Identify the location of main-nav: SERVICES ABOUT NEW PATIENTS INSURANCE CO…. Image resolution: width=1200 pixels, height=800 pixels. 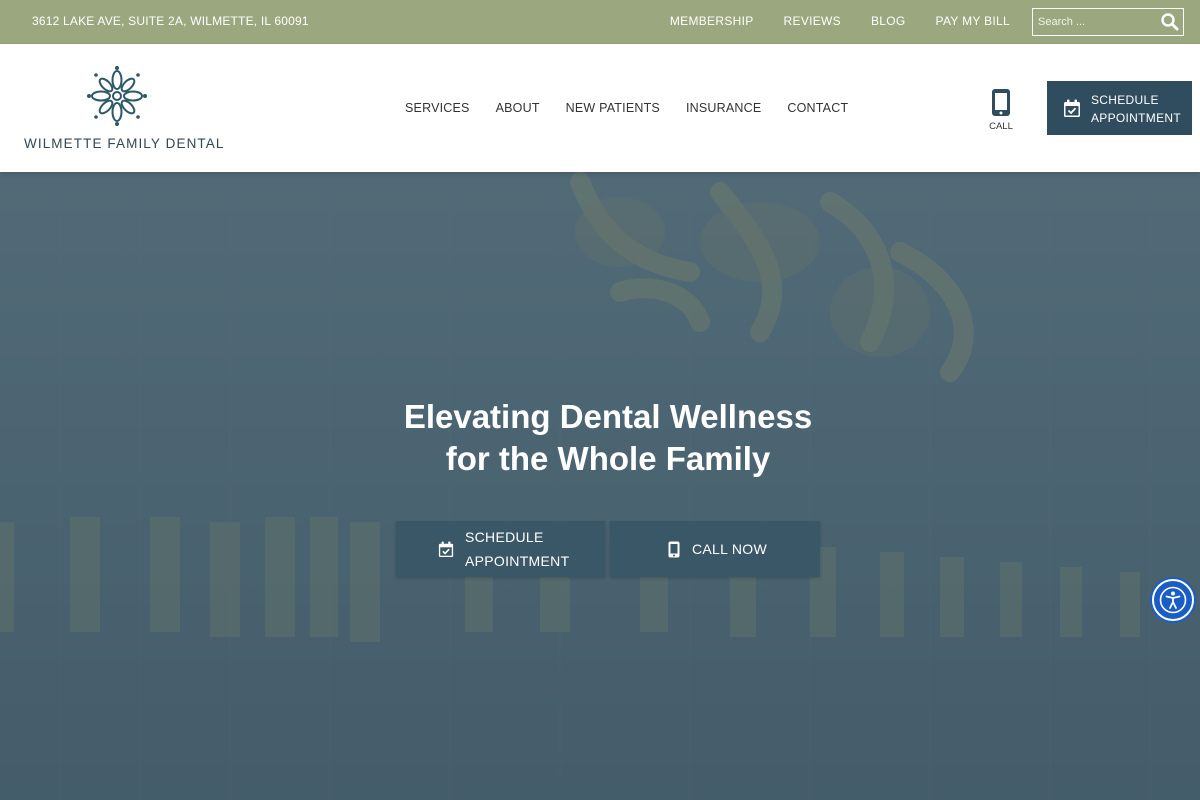
(626, 108).